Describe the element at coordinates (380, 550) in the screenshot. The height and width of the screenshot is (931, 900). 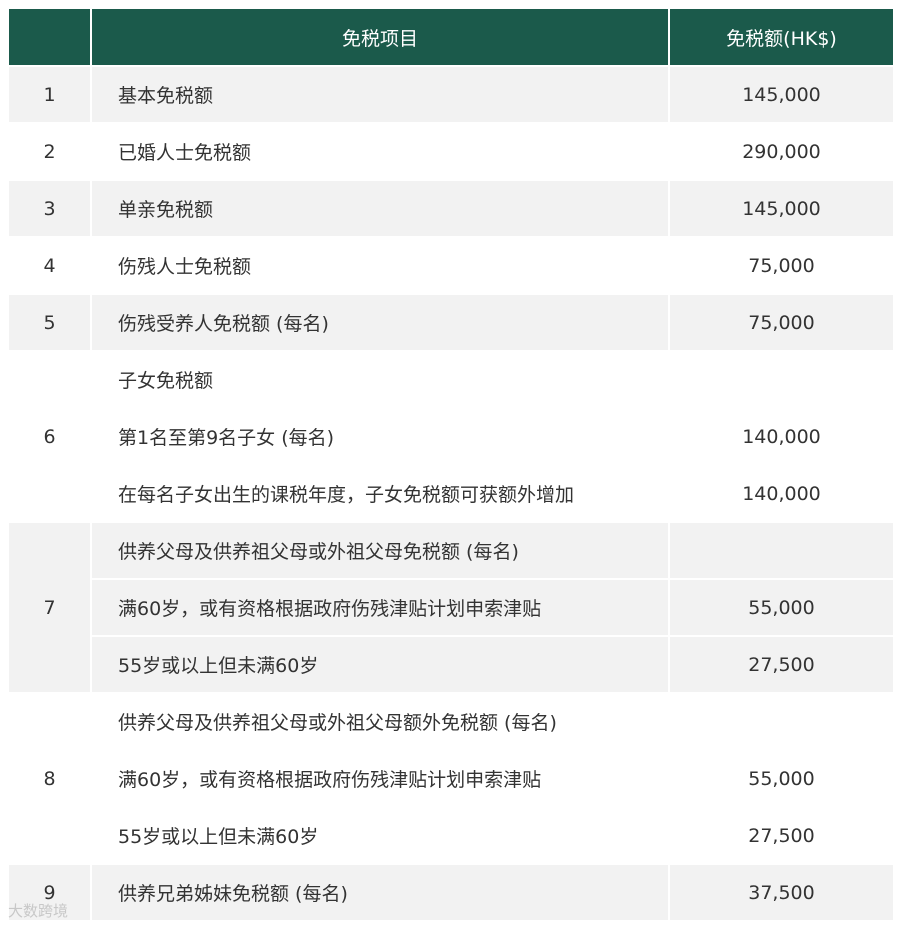
I see `row-group-title: 供养父母及供养祖父母或外祖父母免税额 (每名)` at that location.